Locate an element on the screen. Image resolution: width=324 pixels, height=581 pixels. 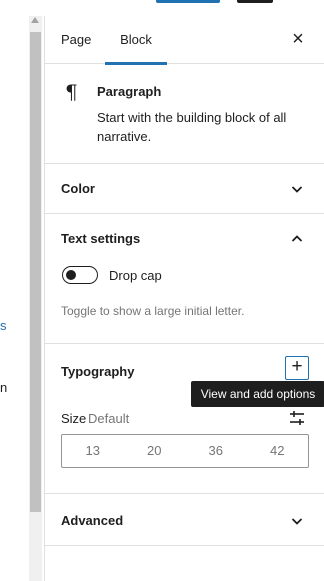
font-size-option: 20 is located at coordinates (155, 451).